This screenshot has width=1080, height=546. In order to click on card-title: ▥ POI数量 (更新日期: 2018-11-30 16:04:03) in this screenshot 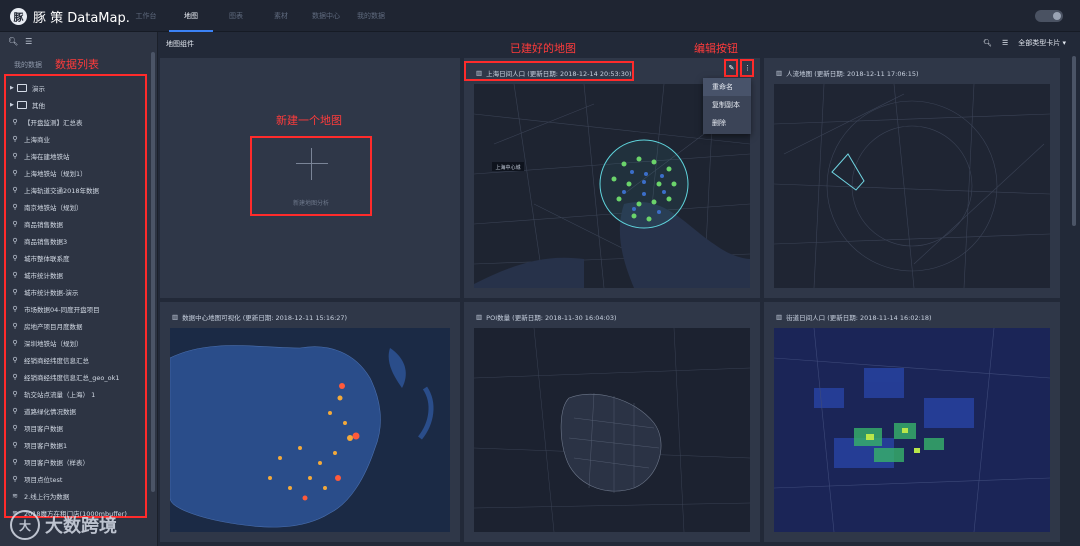, I will do `click(546, 317)`.